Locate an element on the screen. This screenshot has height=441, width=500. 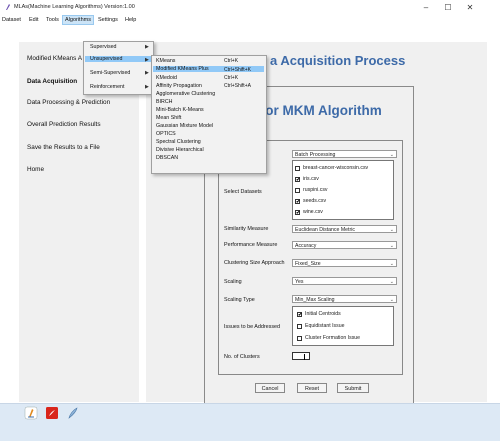
clustering-size-value: Fixed_Size is located at coordinates (308, 264).